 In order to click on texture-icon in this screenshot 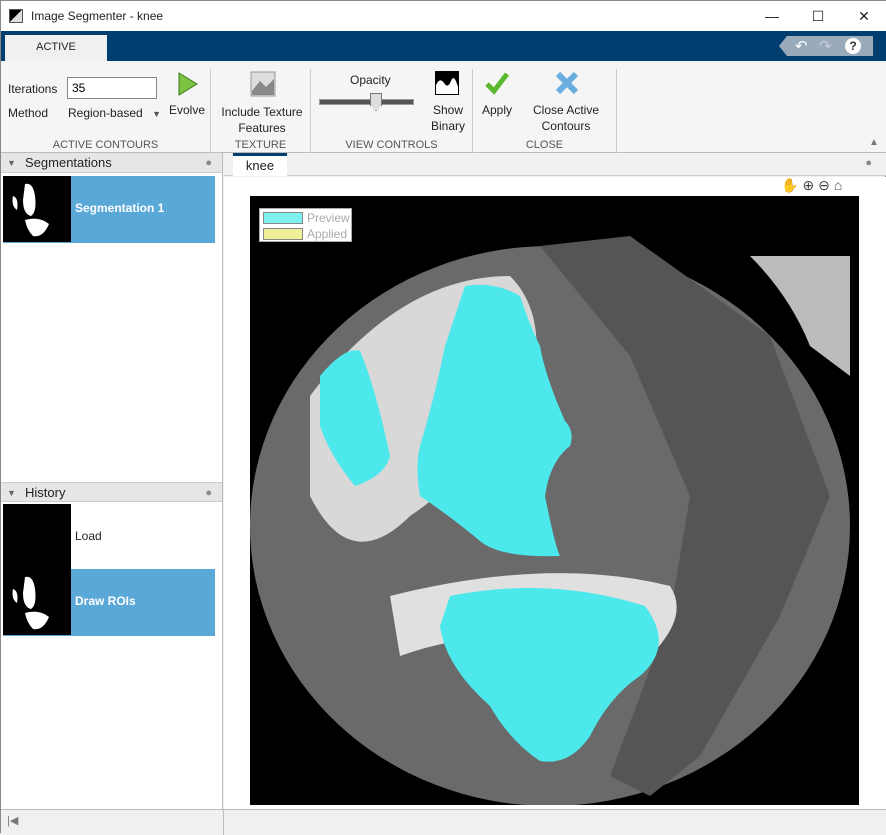, I will do `click(263, 84)`.